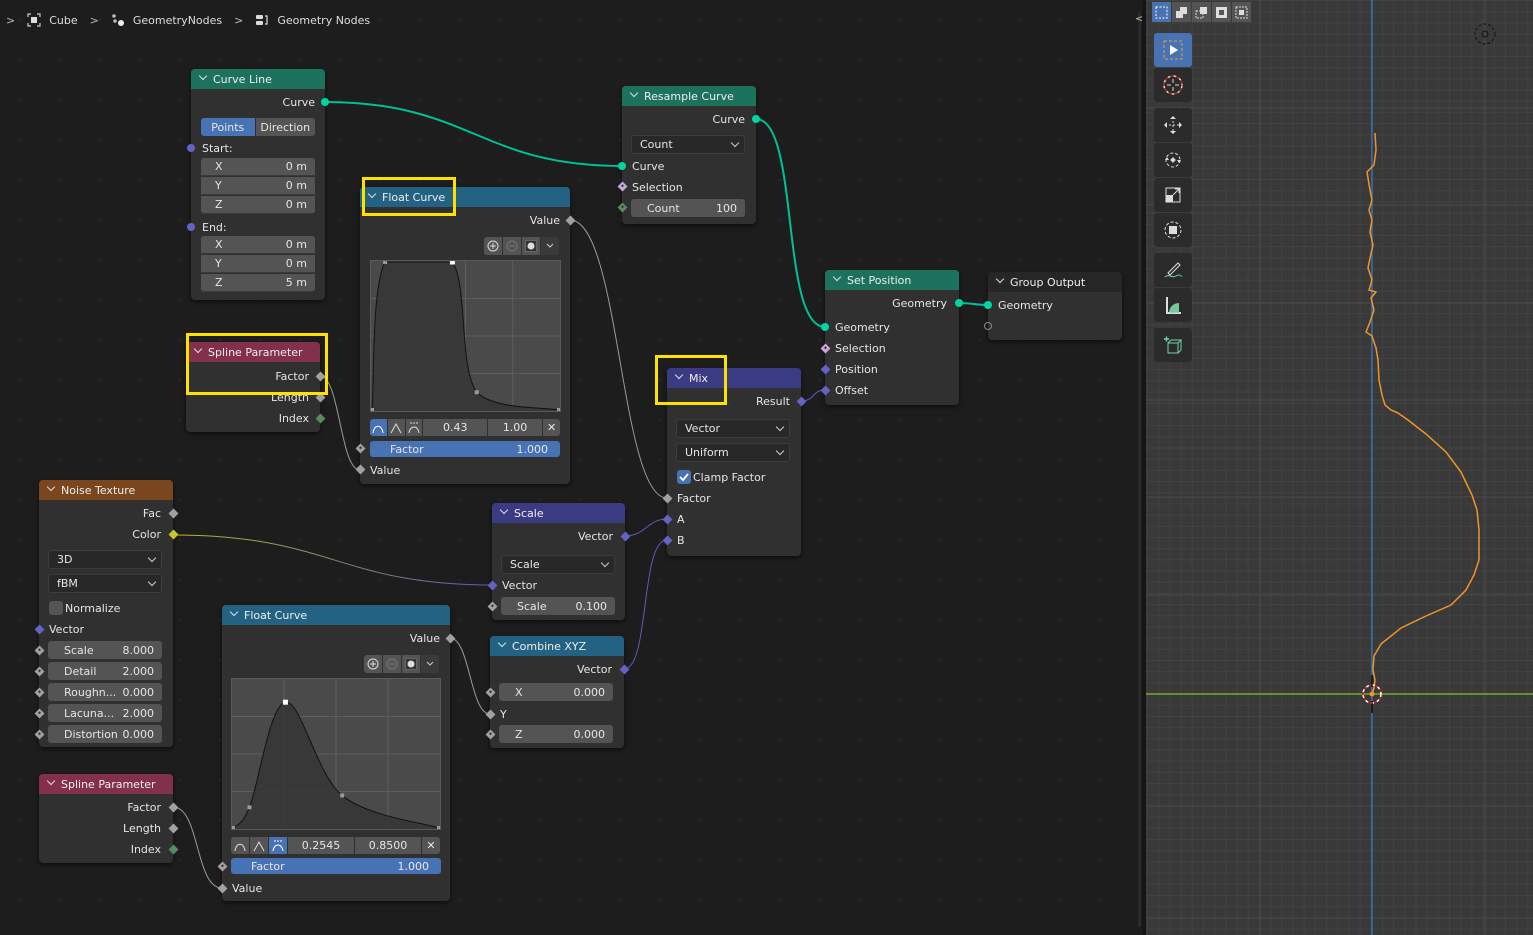 The width and height of the screenshot is (1533, 935). I want to click on start-y-field: Y 0 m, so click(258, 186).